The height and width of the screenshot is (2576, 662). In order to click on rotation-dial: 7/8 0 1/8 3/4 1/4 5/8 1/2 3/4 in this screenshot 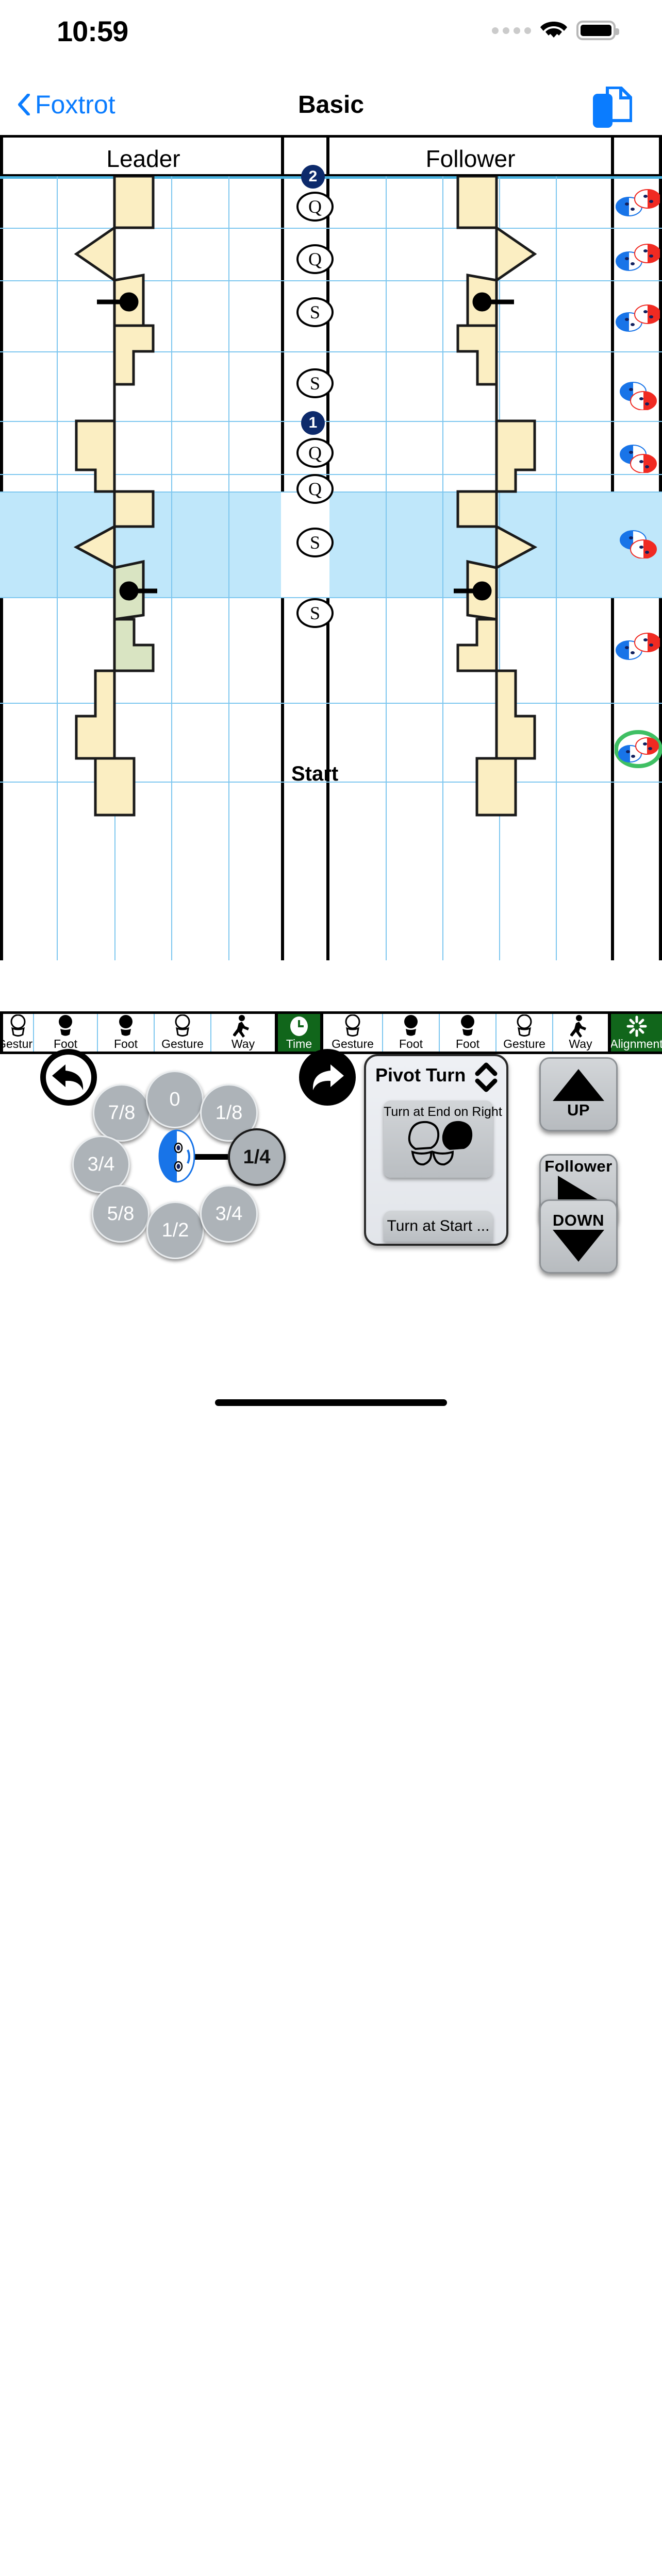, I will do `click(185, 1159)`.